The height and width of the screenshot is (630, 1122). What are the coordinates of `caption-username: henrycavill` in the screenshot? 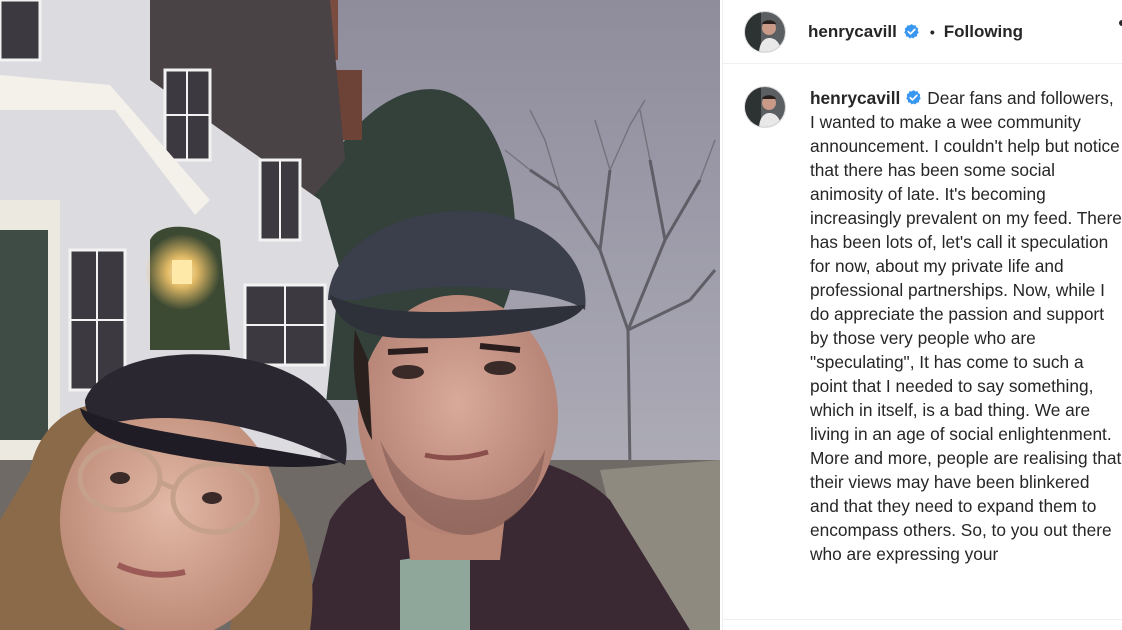 It's located at (855, 98).